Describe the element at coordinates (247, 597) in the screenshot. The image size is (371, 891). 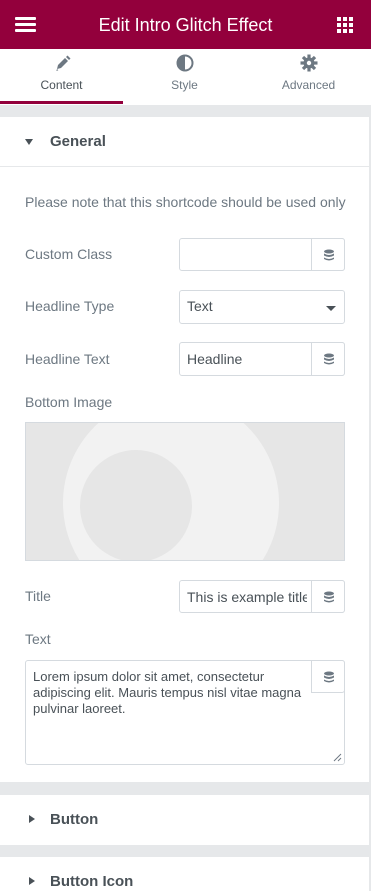
I see `title-value: This is example title` at that location.